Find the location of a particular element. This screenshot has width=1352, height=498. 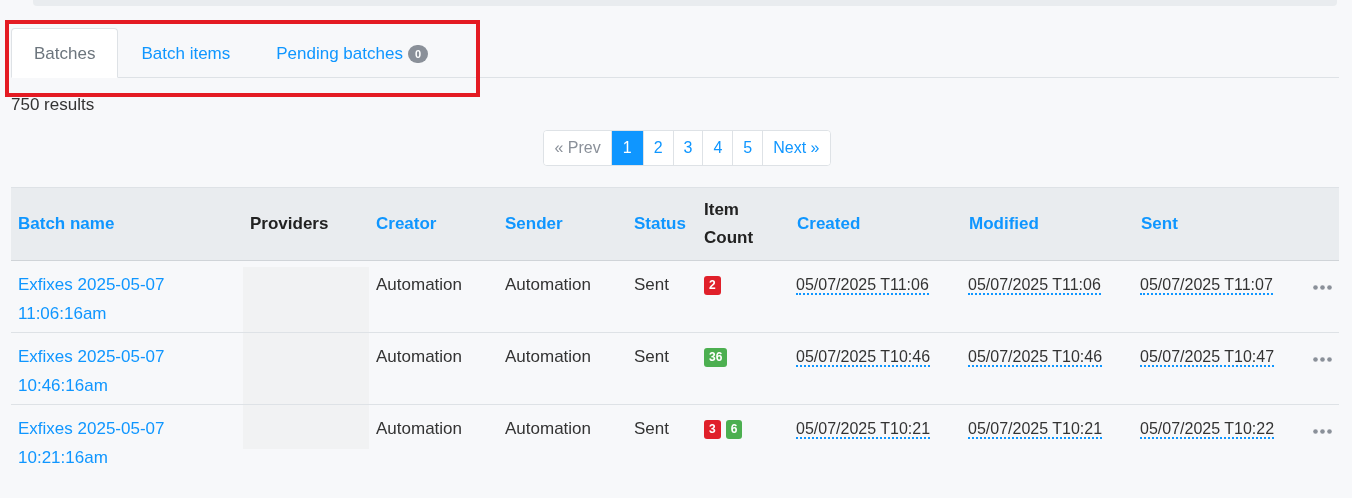

column-header: Created is located at coordinates (829, 224).